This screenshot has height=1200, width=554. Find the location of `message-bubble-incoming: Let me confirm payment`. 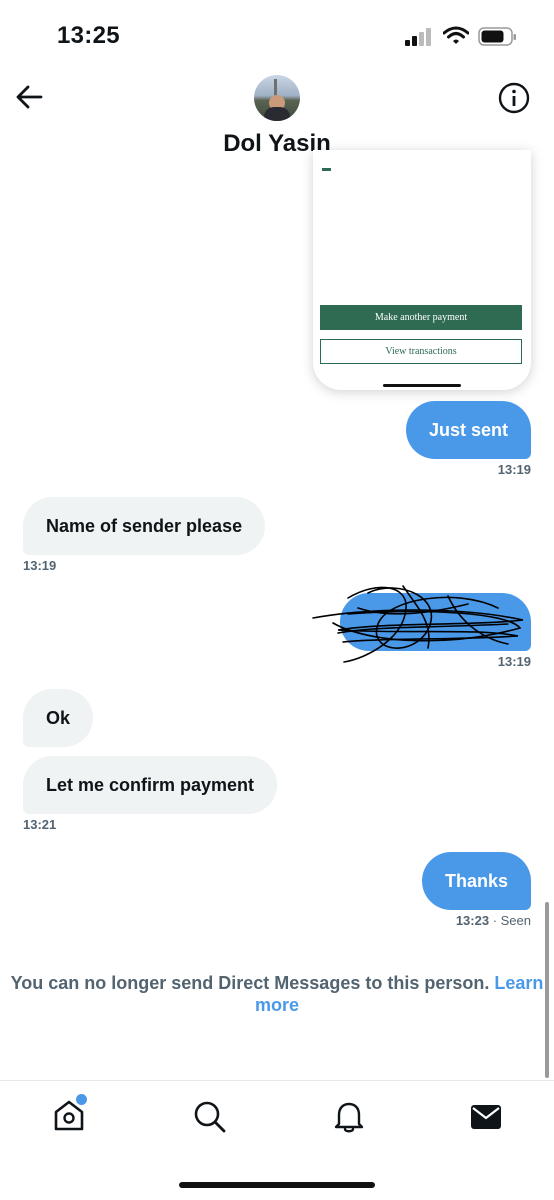

message-bubble-incoming: Let me confirm payment is located at coordinates (150, 785).